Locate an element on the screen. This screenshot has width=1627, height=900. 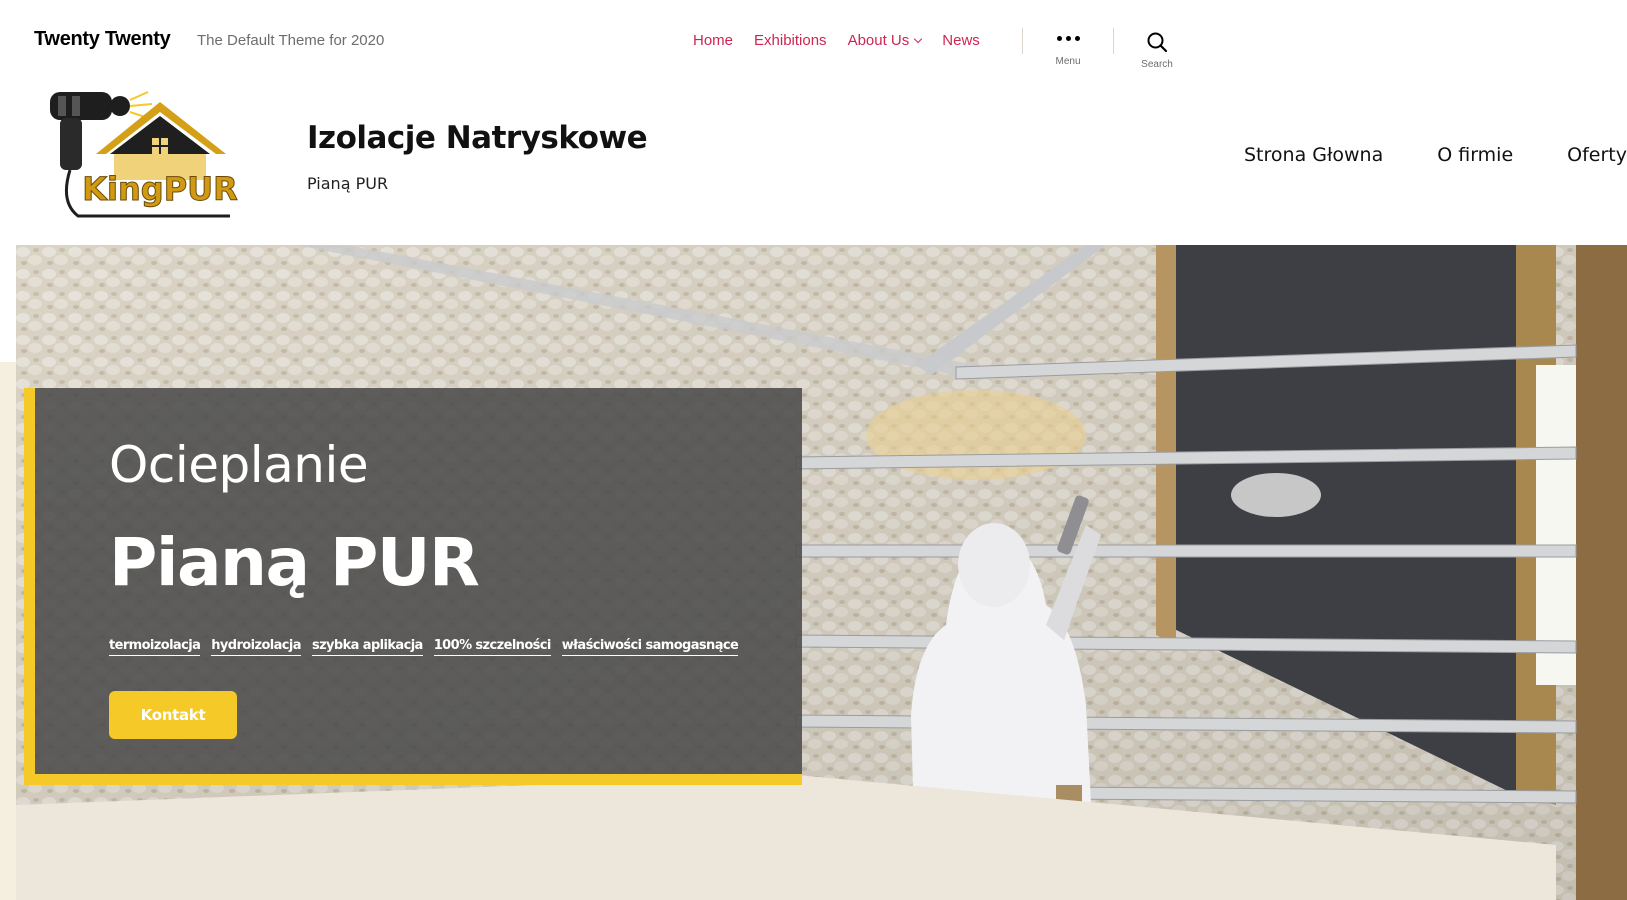
hero-title-line-1: Ocieplanie is located at coordinates (239, 465).